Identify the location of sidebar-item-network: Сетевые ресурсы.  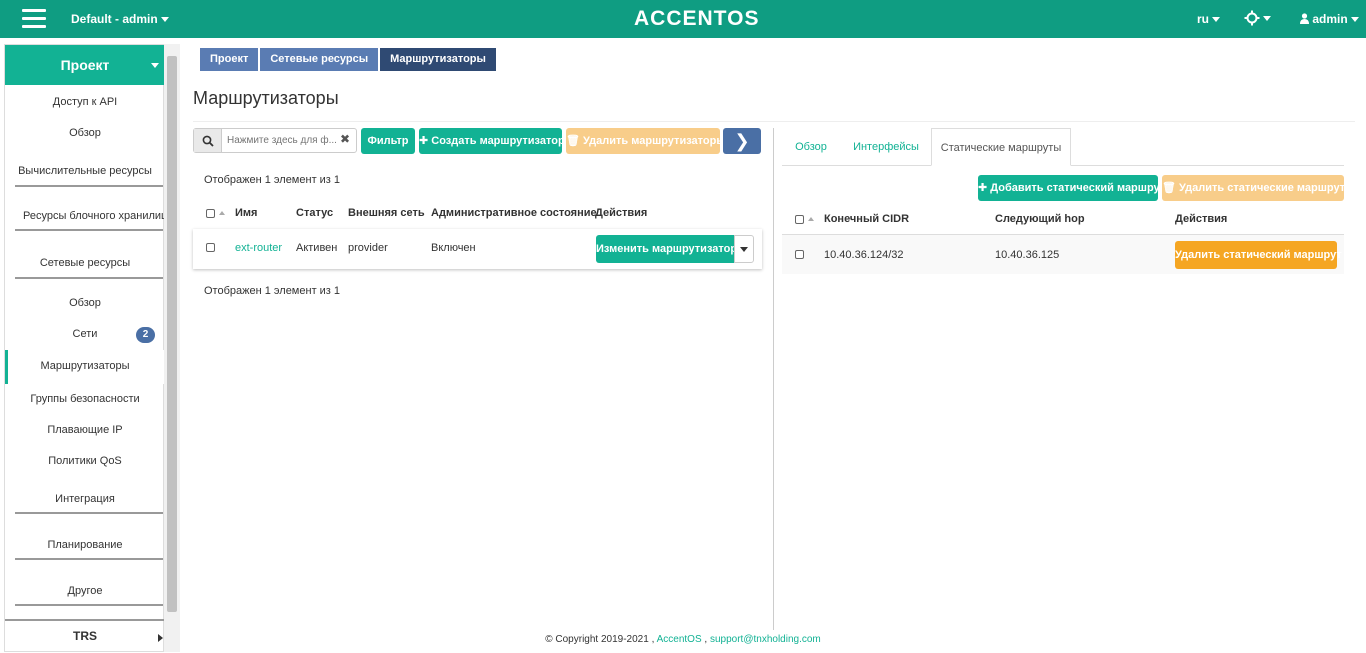
(85, 263).